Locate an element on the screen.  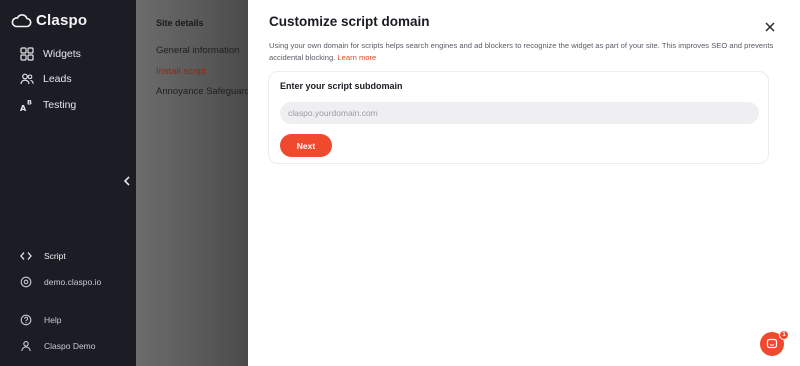
grid-icon is located at coordinates (27, 54).